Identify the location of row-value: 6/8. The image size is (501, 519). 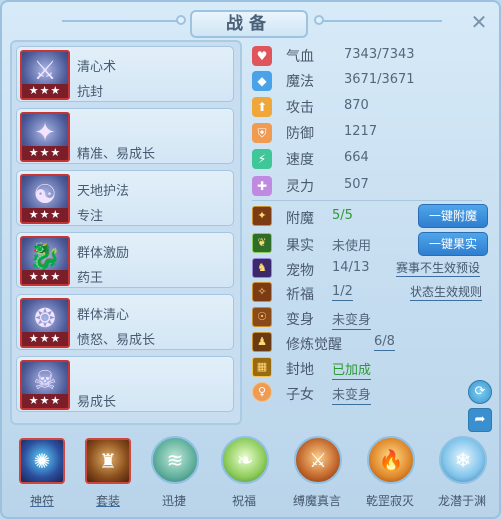
(384, 342).